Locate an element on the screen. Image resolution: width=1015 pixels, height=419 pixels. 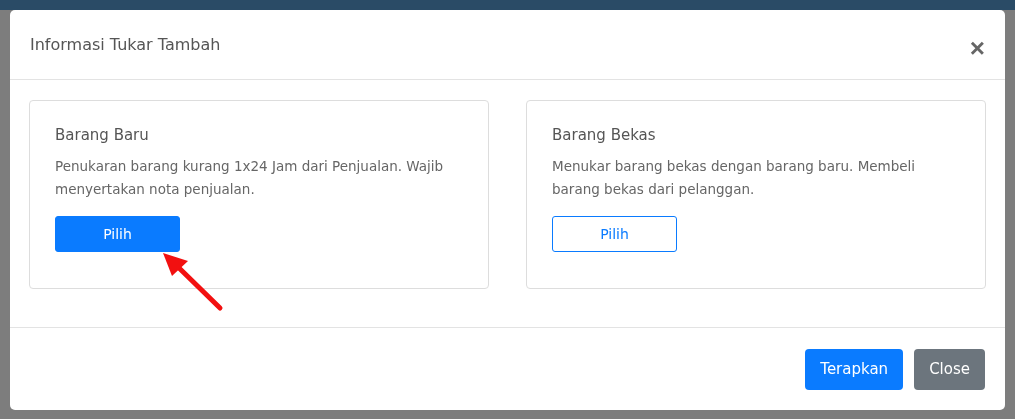
annotation-arrow is located at coordinates (193, 282).